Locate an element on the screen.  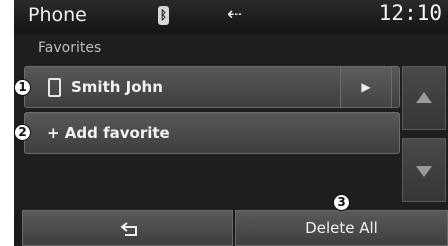
arrow-up-icon is located at coordinates (424, 97).